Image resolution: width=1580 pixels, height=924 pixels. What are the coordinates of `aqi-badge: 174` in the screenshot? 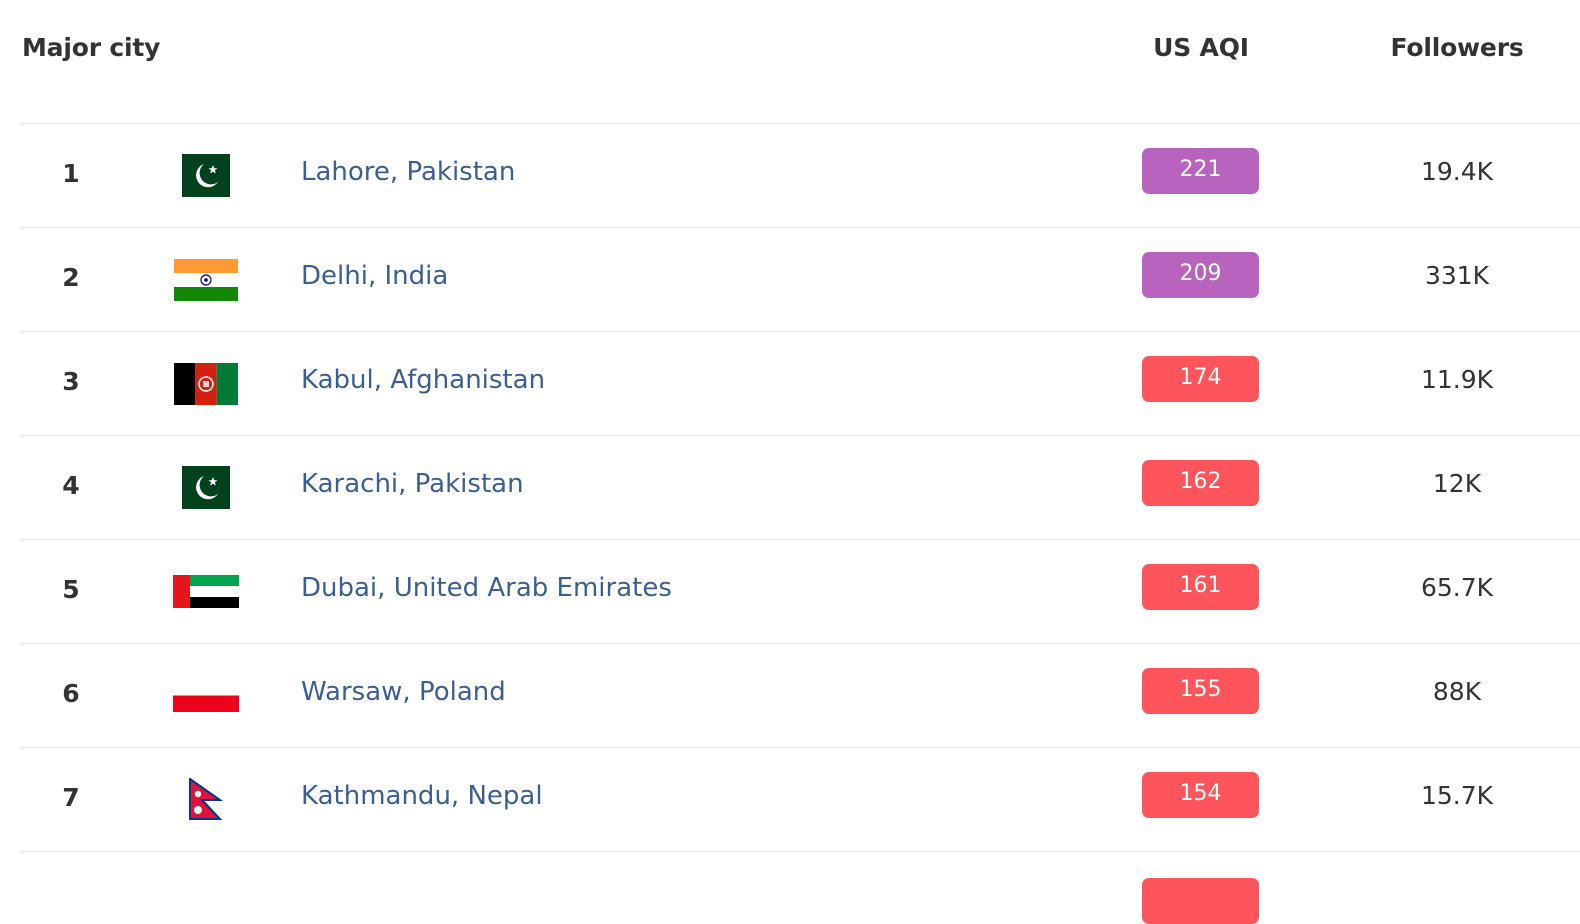 It's located at (1200, 379).